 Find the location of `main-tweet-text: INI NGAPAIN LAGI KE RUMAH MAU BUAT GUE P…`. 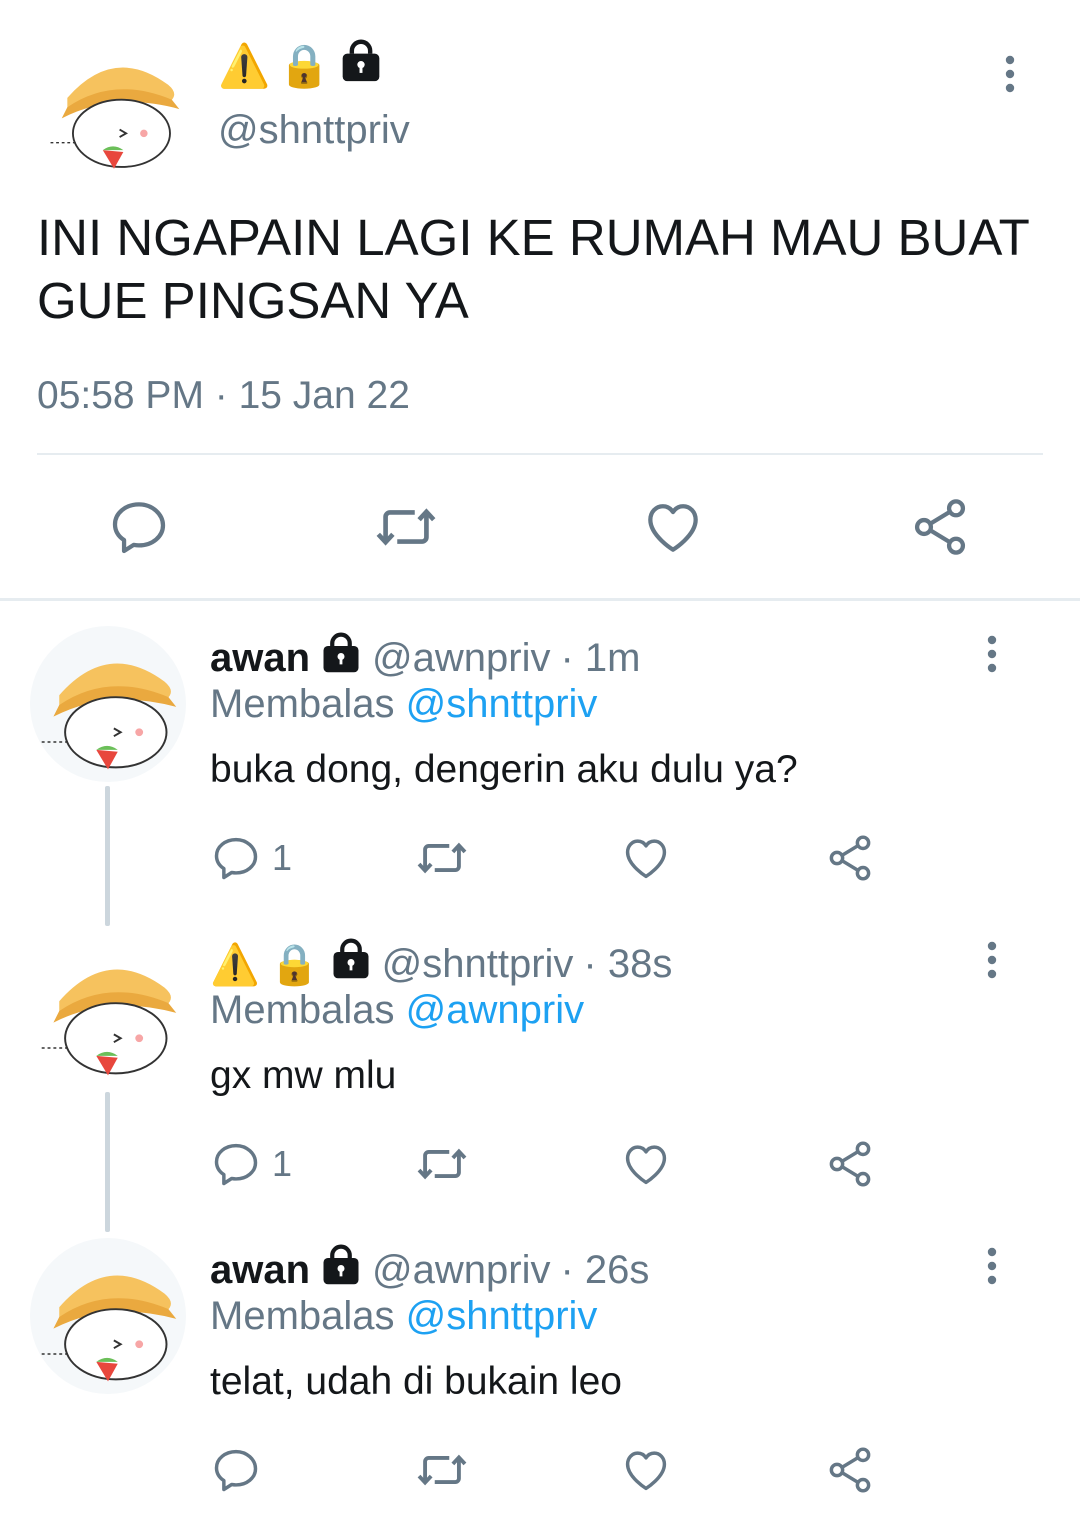

main-tweet-text: INI NGAPAIN LAGI KE RUMAH MAU BUAT GUE P… is located at coordinates (533, 269).